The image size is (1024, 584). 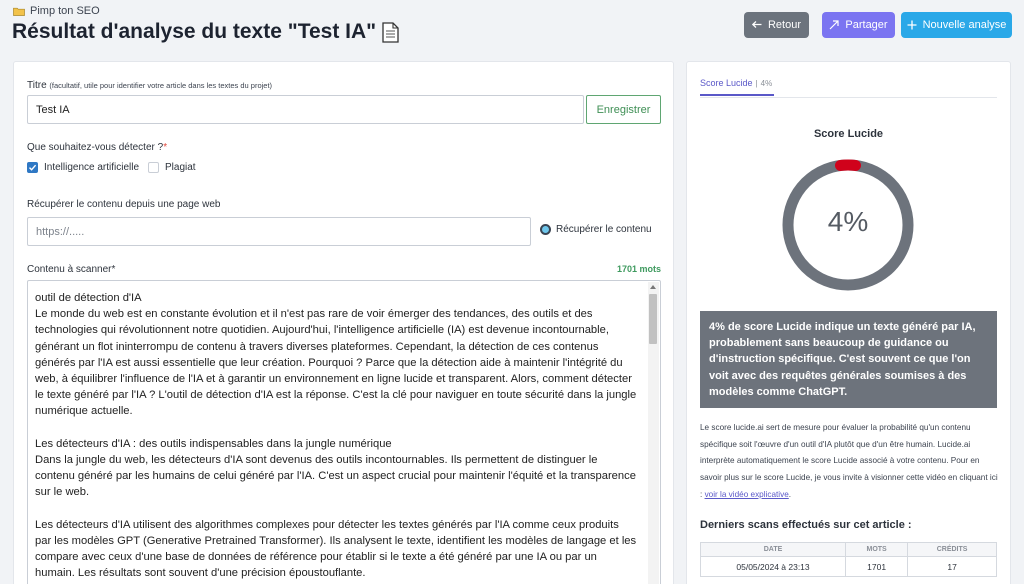 I want to click on share-button-label: Partager, so click(x=866, y=25).